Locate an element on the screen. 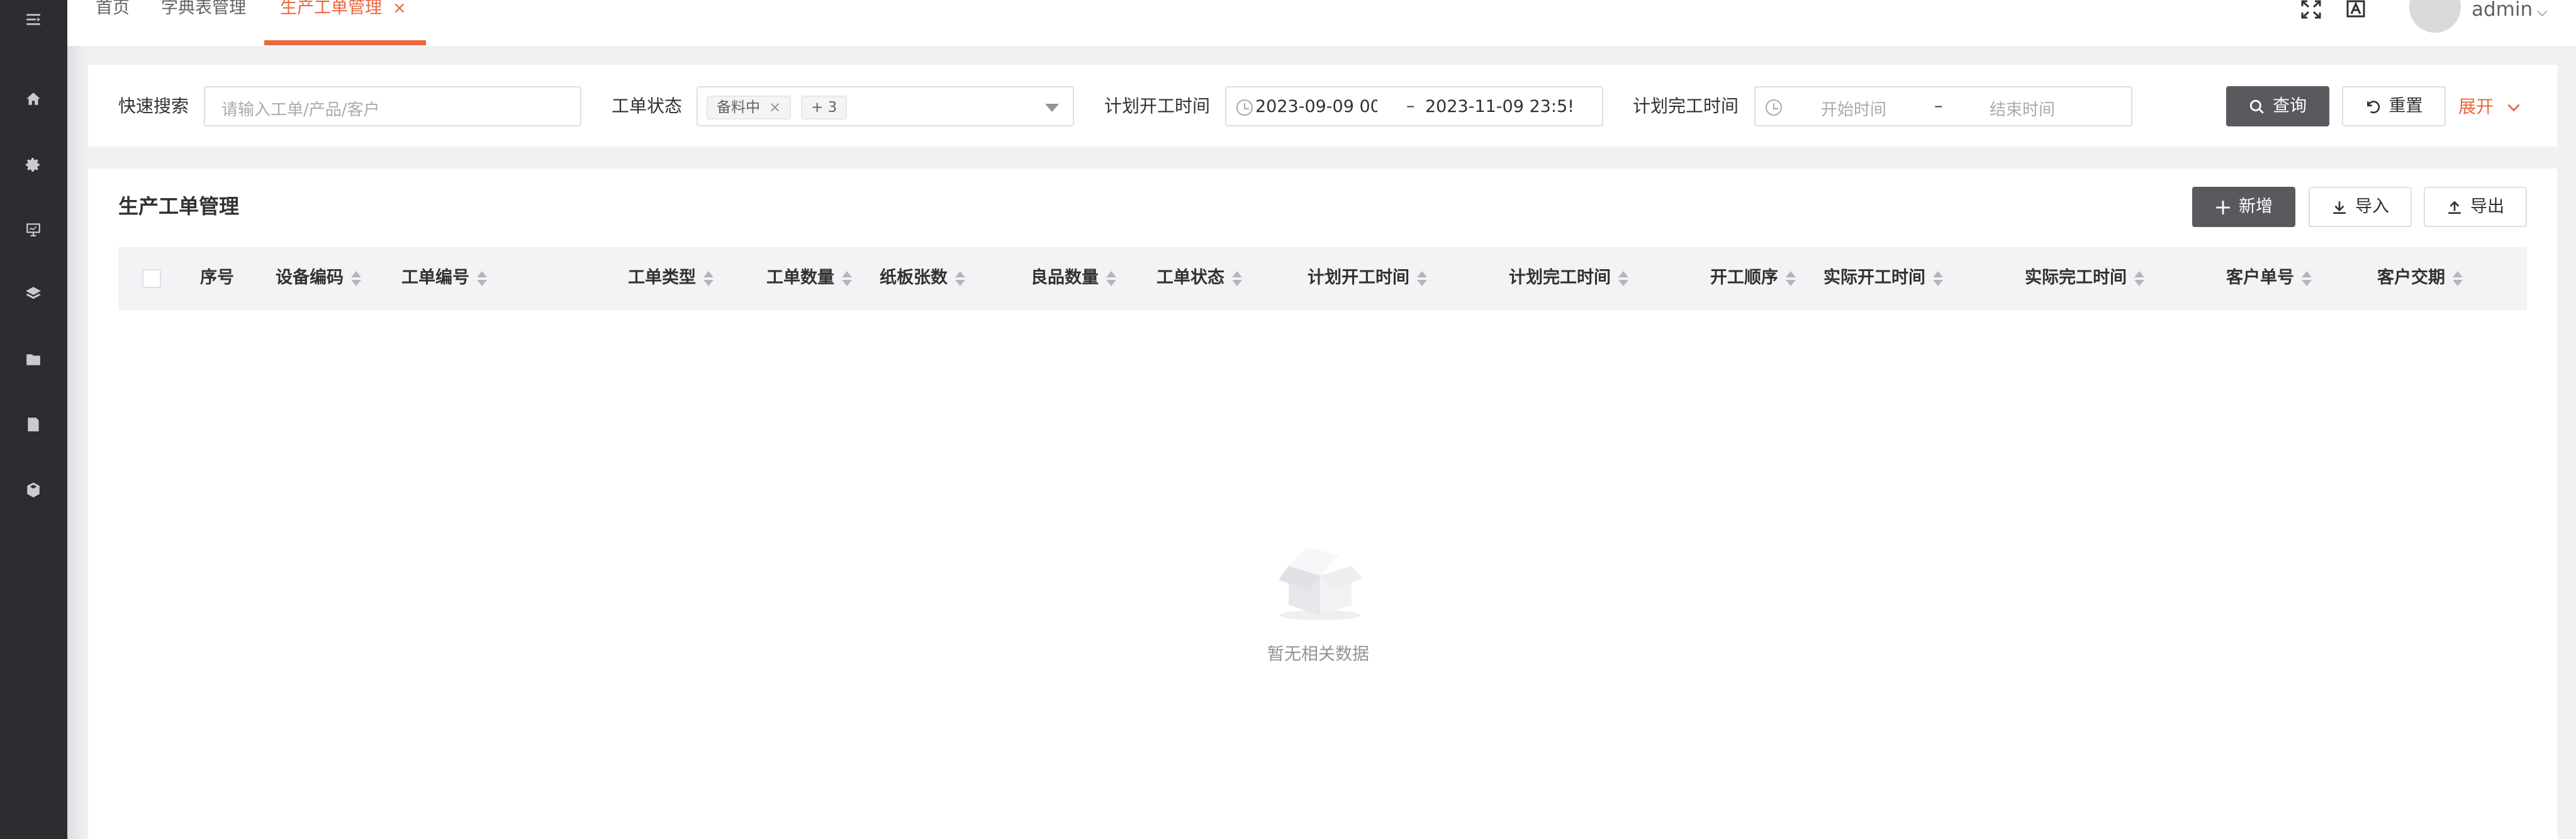 The width and height of the screenshot is (2576, 839). add-button: 新增 is located at coordinates (2243, 207).